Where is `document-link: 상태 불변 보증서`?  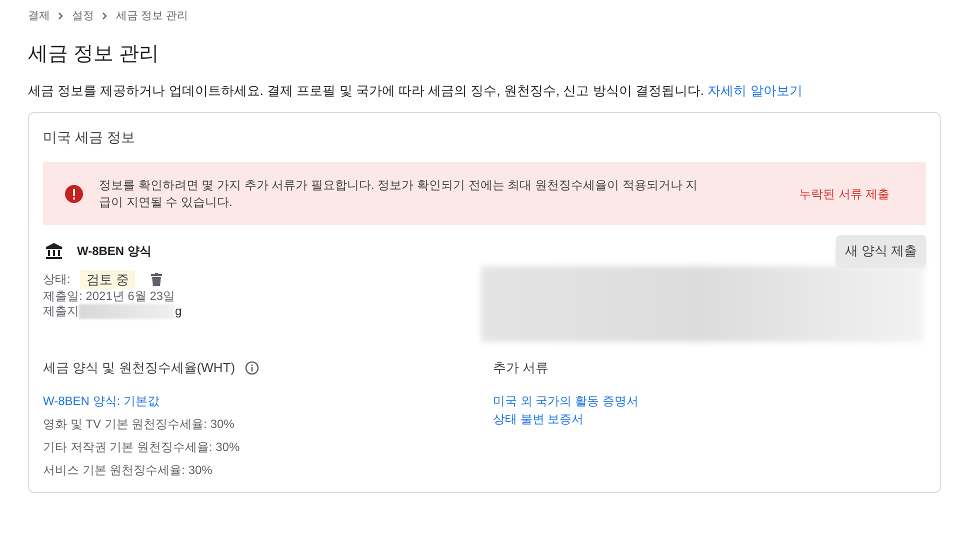 document-link: 상태 불변 보증서 is located at coordinates (565, 419).